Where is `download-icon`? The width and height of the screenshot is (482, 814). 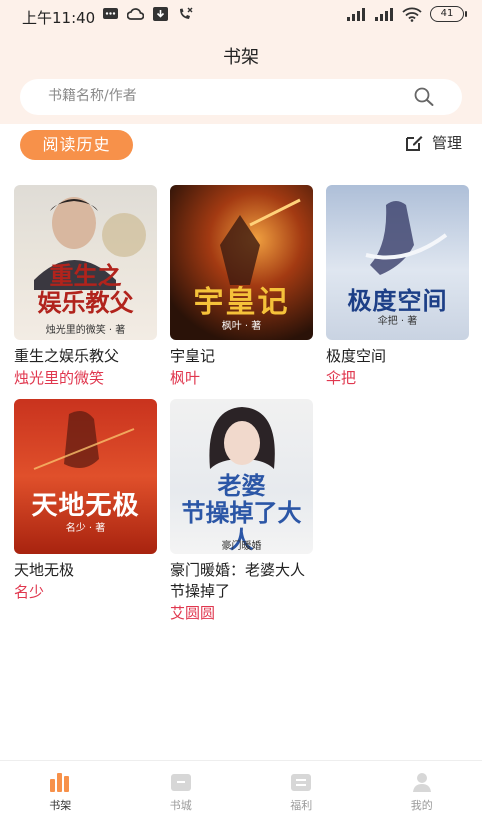
download-icon is located at coordinates (160, 14).